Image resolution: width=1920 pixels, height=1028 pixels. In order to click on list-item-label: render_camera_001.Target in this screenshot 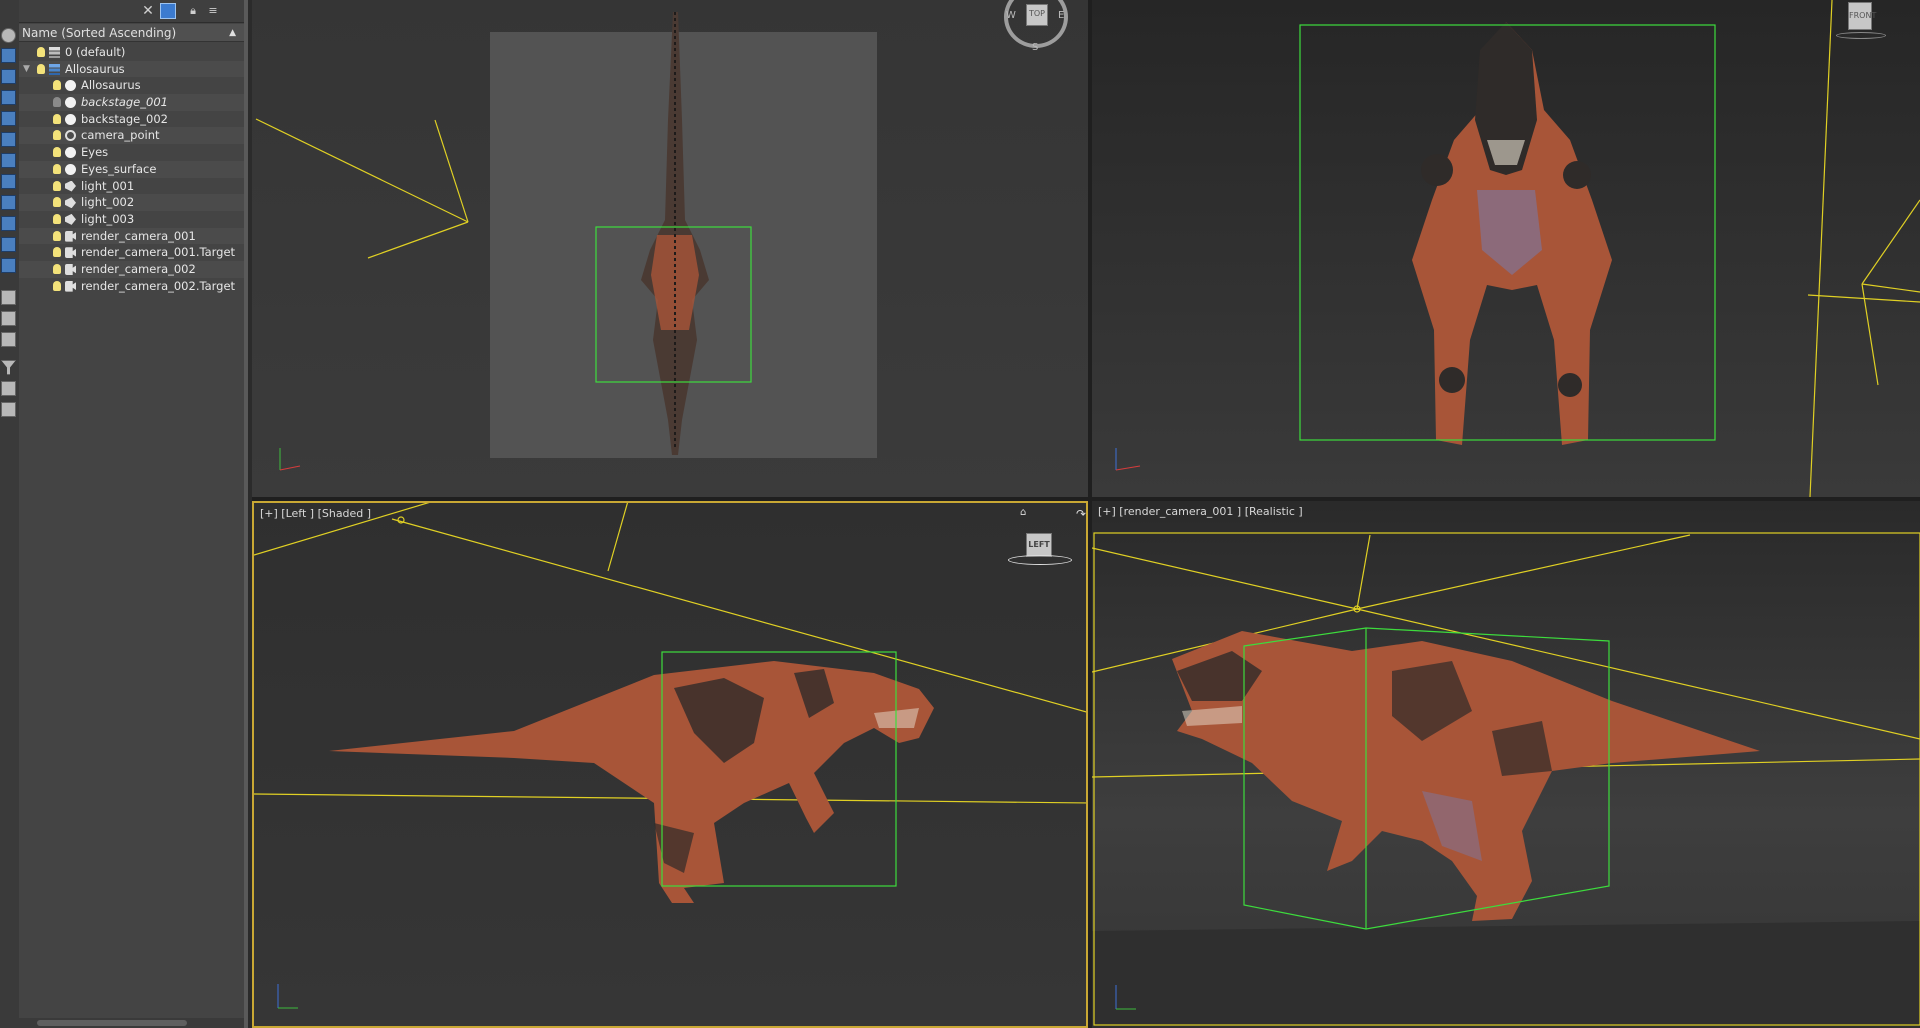, I will do `click(158, 252)`.